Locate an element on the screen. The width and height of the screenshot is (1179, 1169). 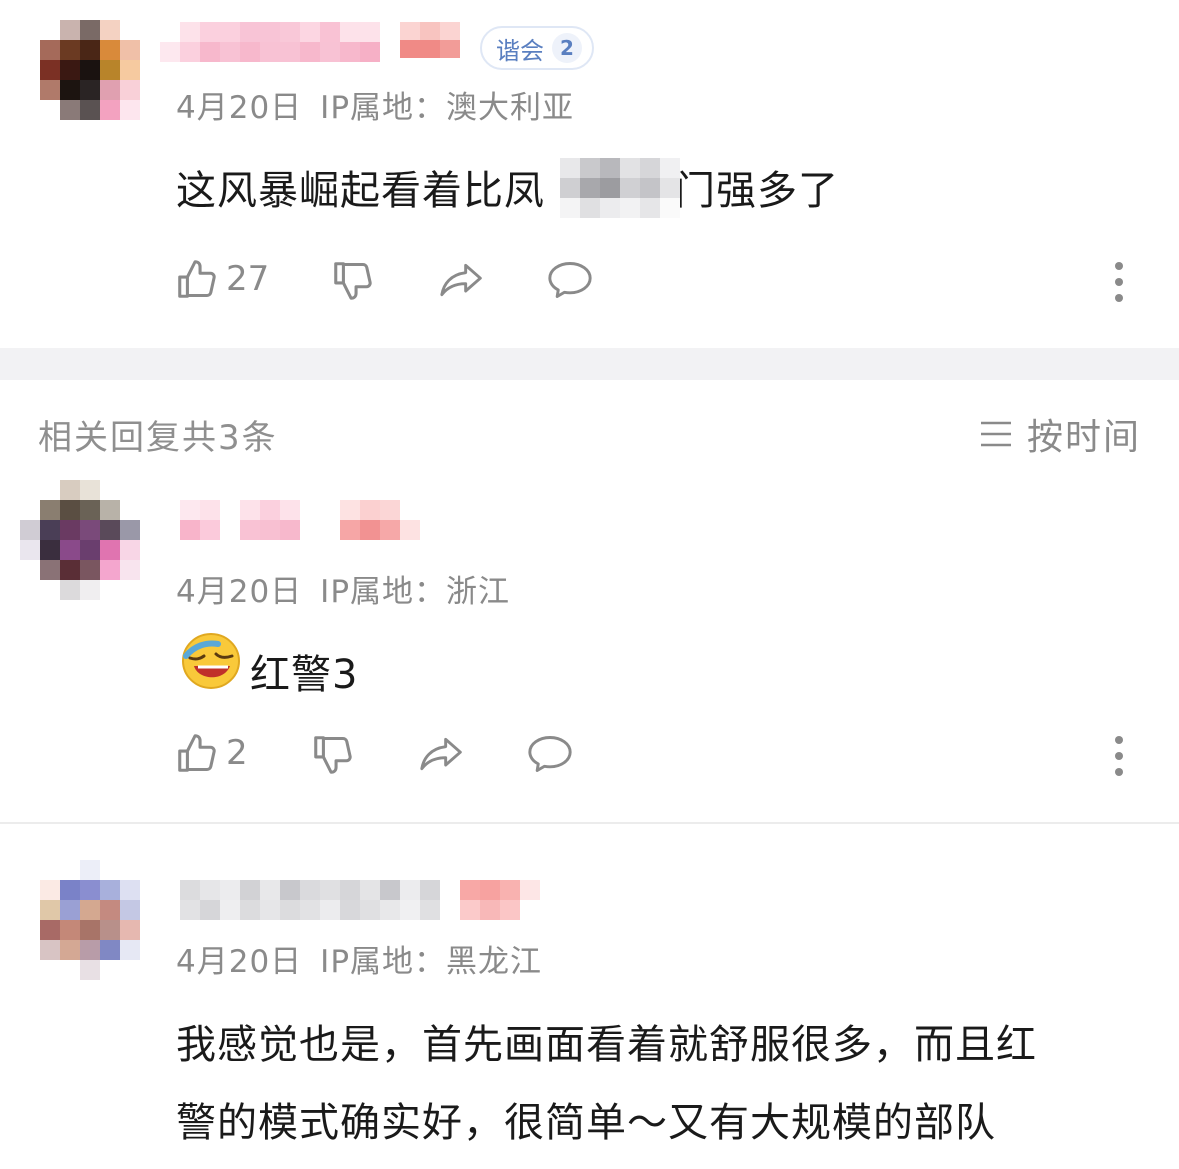
reply-meta: 4月20日 IP属地：浙江 is located at coordinates (343, 588).